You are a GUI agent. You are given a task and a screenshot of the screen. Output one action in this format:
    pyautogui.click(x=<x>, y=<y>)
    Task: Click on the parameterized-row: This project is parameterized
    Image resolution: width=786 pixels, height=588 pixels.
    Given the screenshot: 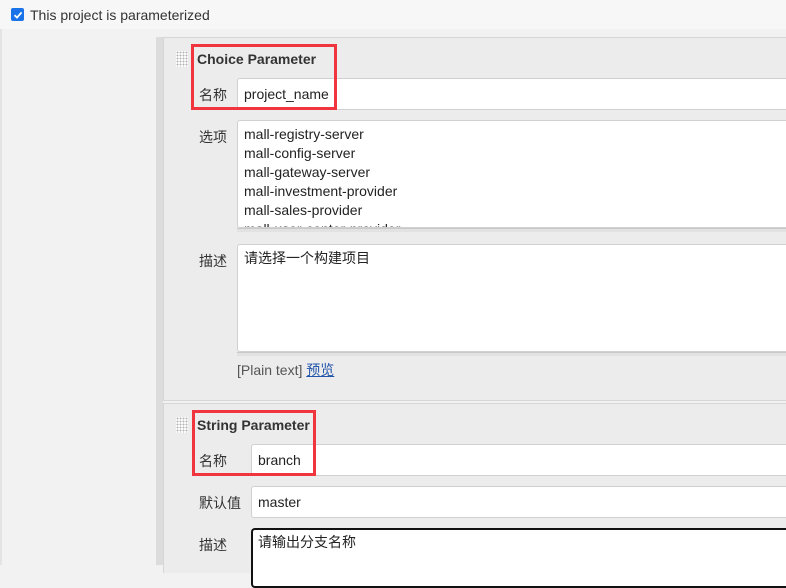 What is the action you would take?
    pyautogui.click(x=393, y=14)
    